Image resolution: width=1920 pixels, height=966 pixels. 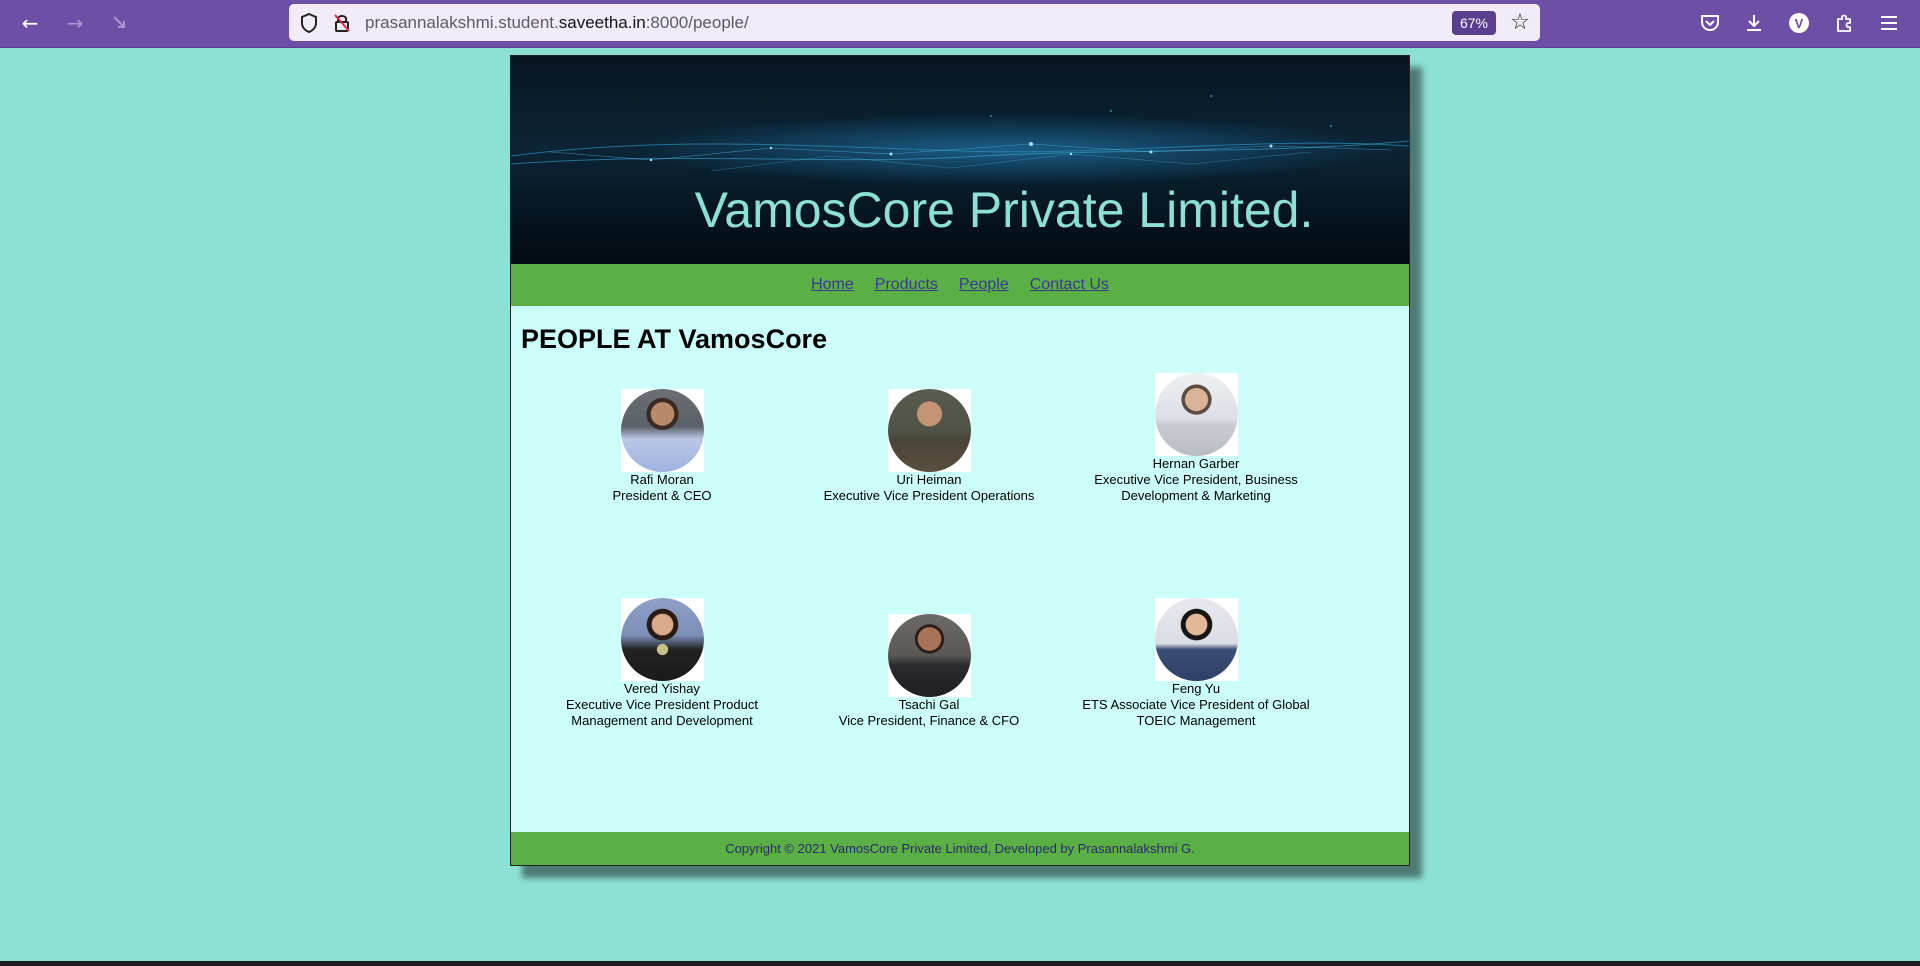 I want to click on person-card: Rafi Moran President & CEO, so click(x=662, y=446).